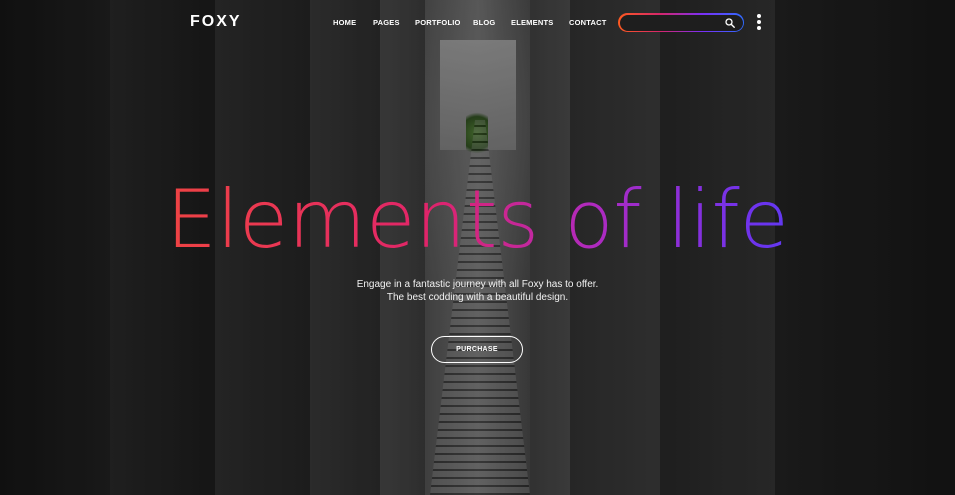  I want to click on search-box, so click(681, 22).